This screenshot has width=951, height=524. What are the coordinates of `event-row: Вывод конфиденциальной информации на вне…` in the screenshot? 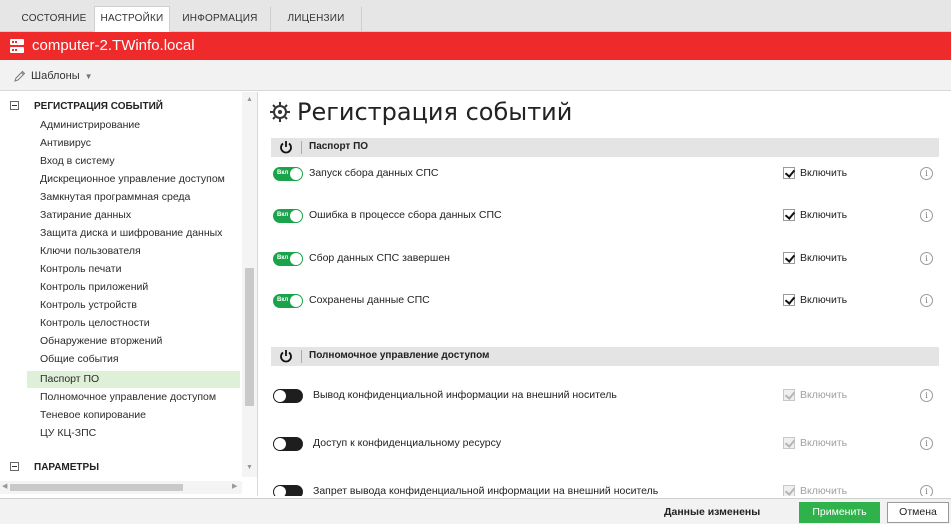 It's located at (605, 396).